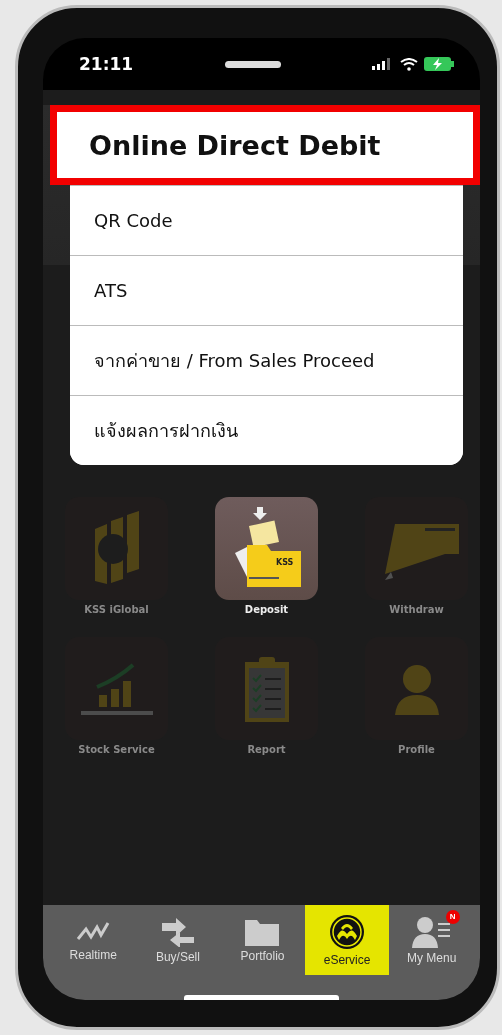 The width and height of the screenshot is (502, 1035). What do you see at coordinates (93, 940) in the screenshot?
I see `tab: Realtime` at bounding box center [93, 940].